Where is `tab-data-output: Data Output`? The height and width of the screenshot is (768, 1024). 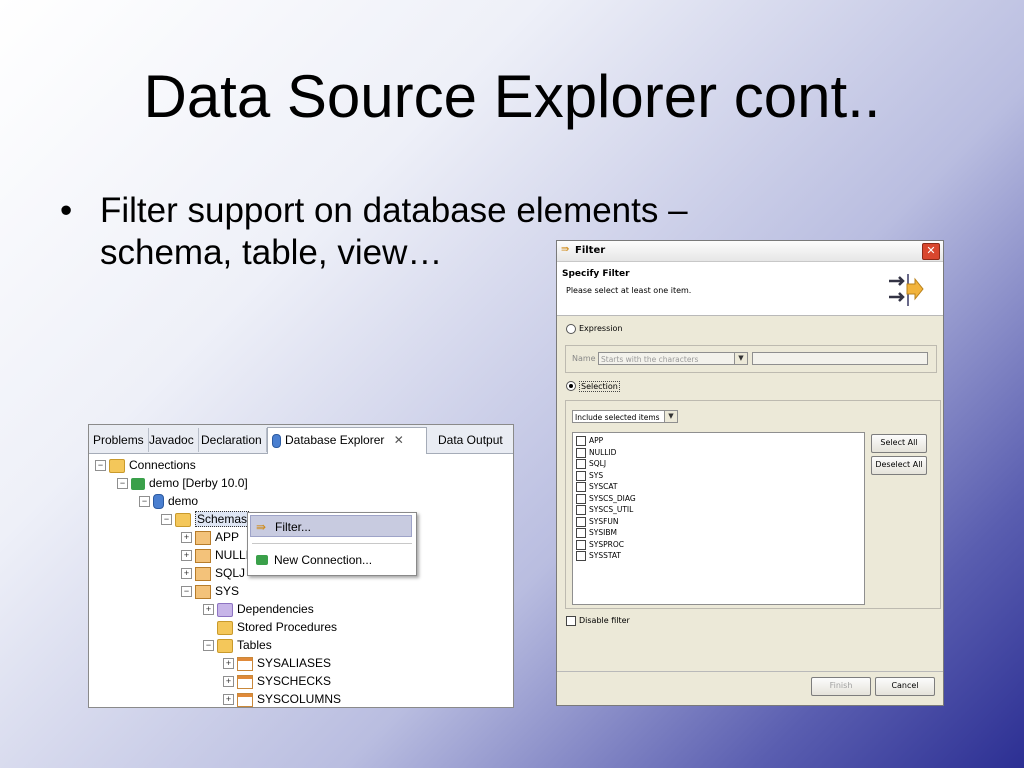
tab-data-output: Data Output is located at coordinates (470, 440).